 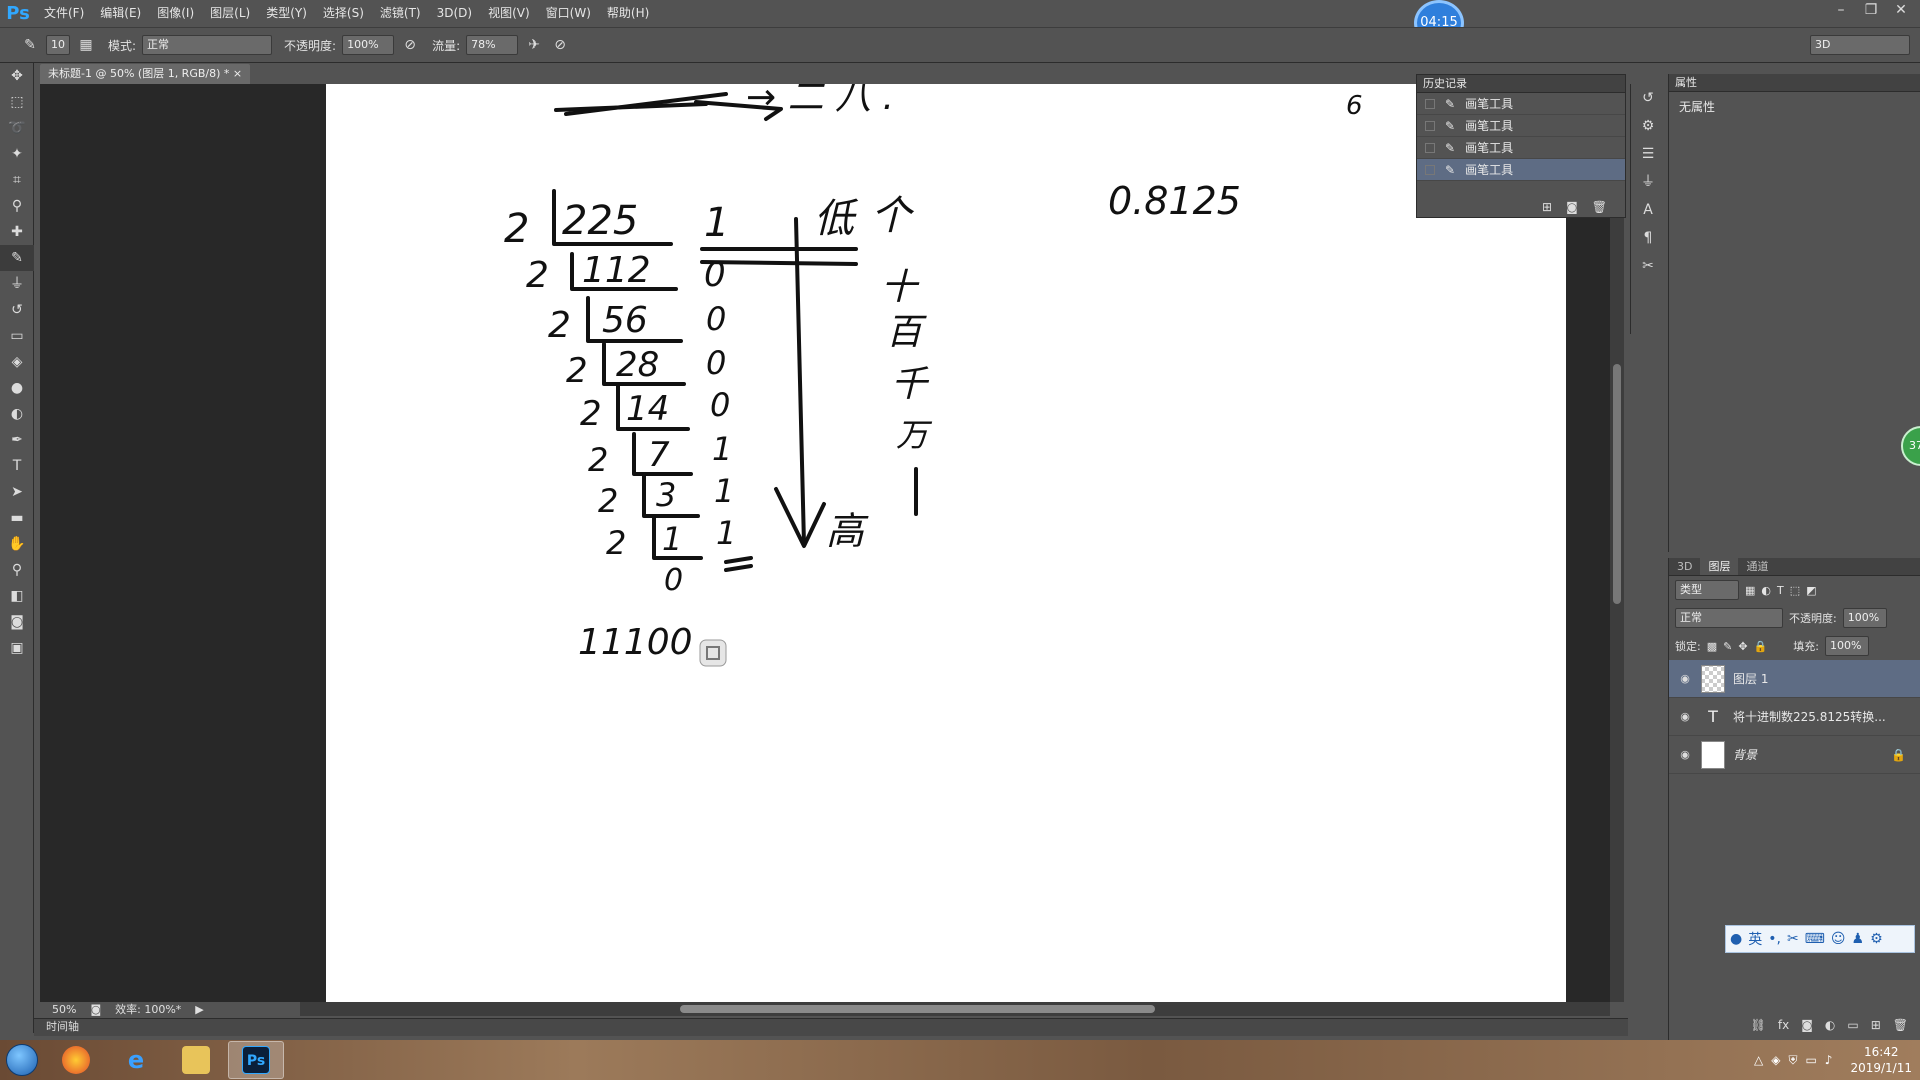 I want to click on opacity-input: 100%, so click(x=368, y=45).